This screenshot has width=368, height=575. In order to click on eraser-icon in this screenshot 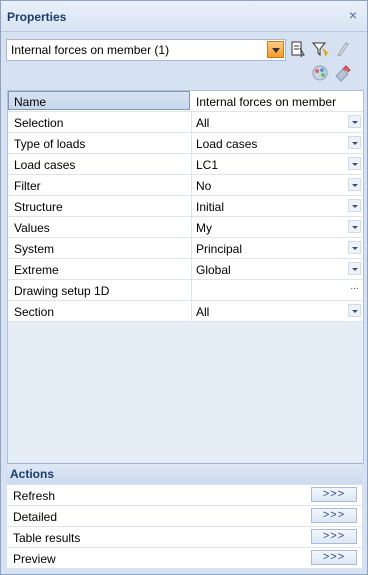, I will do `click(342, 73)`.